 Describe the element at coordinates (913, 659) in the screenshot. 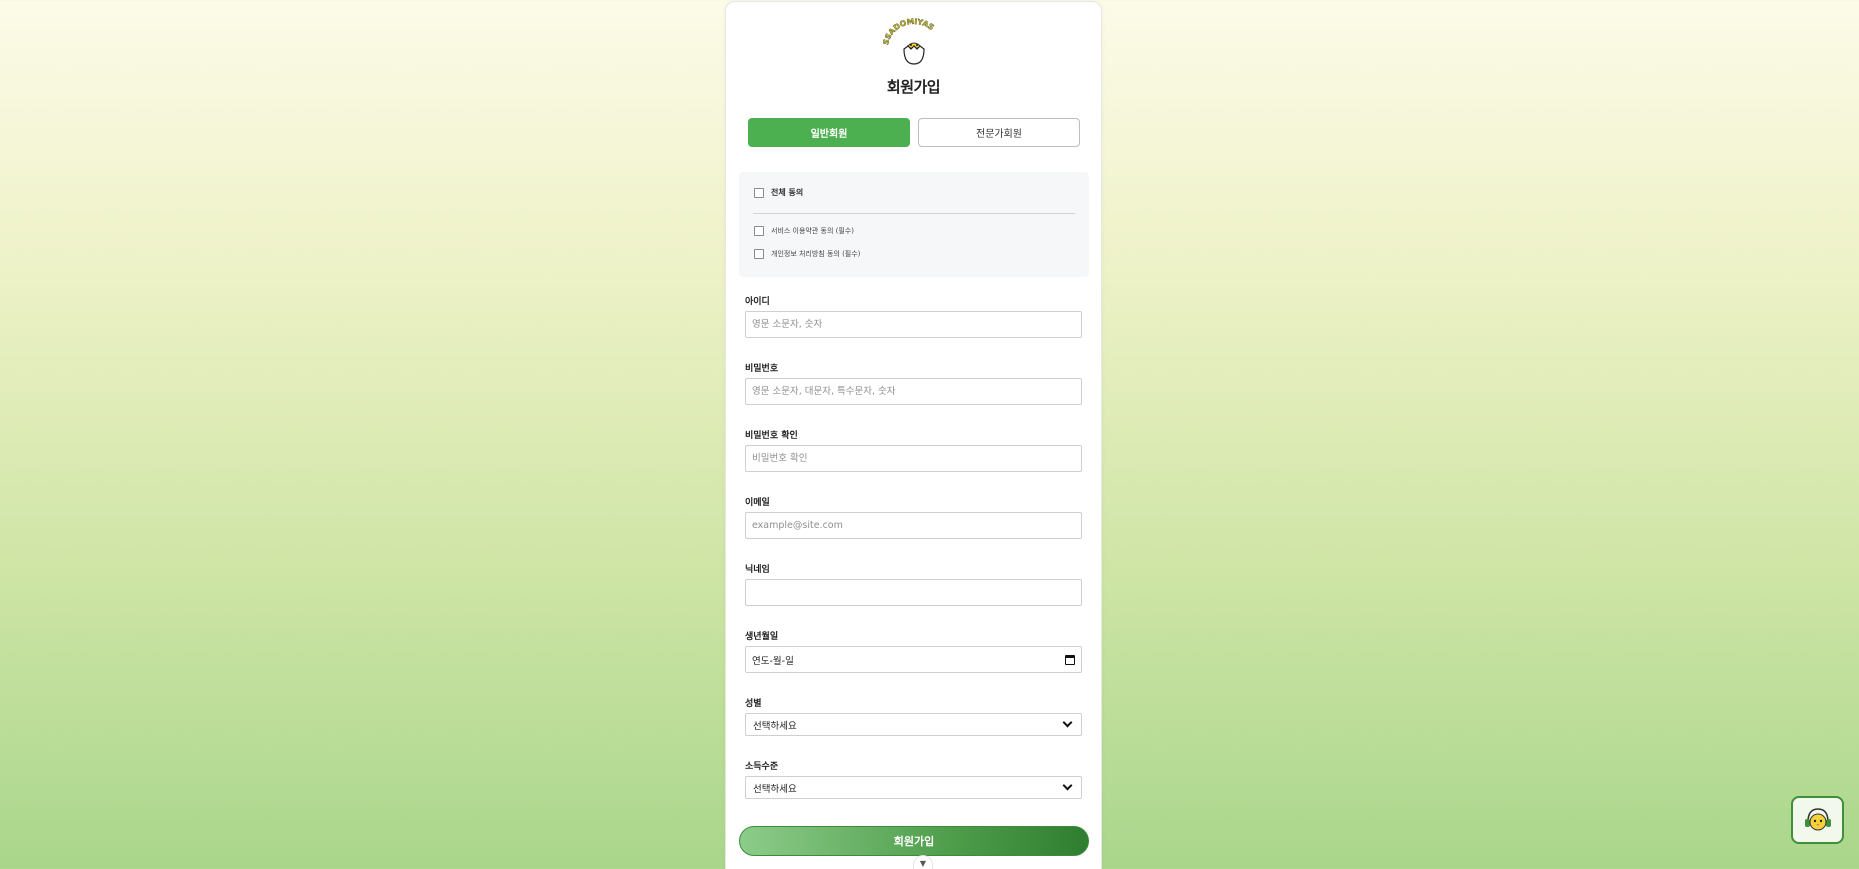

I see `birthdate-input: 연도-월-일` at that location.